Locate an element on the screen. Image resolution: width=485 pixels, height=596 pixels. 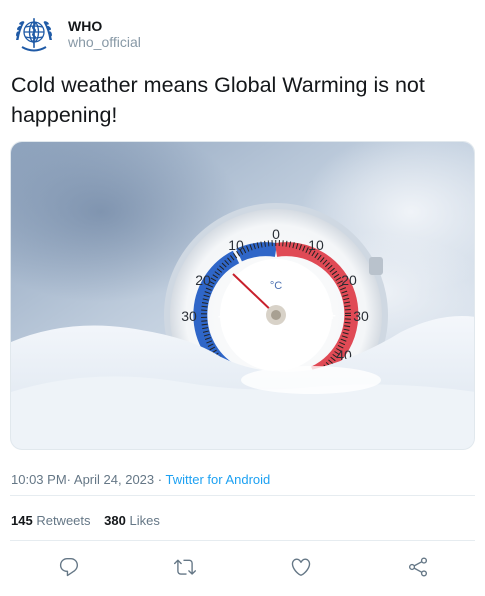
scale-label: 0 is located at coordinates (276, 234).